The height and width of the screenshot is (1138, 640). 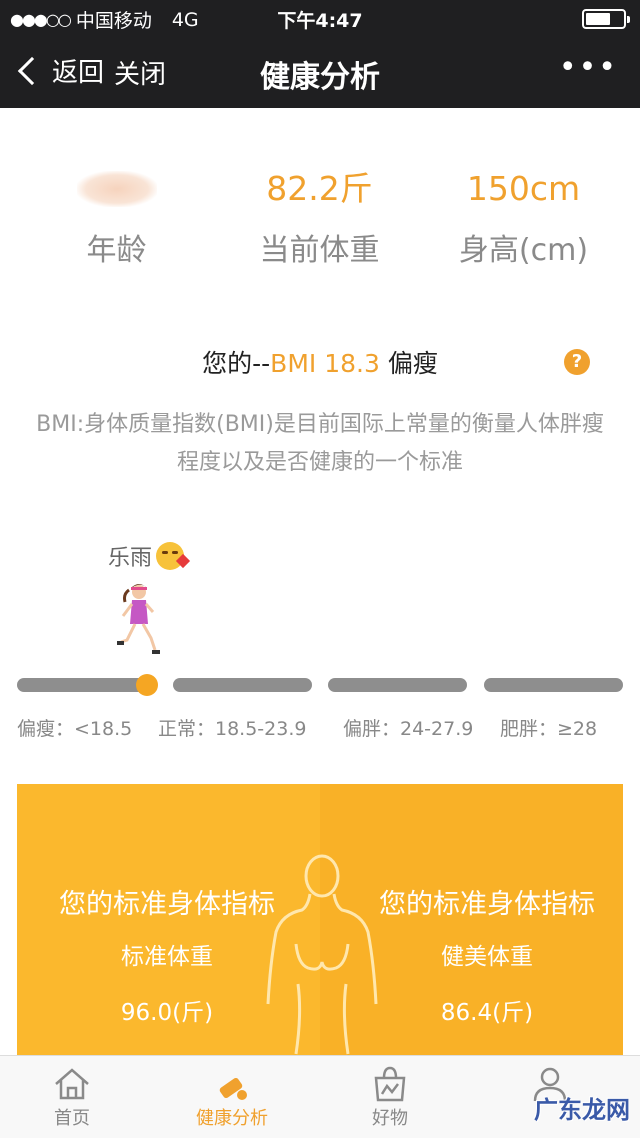 I want to click on stat-age: 年龄, so click(x=116, y=217).